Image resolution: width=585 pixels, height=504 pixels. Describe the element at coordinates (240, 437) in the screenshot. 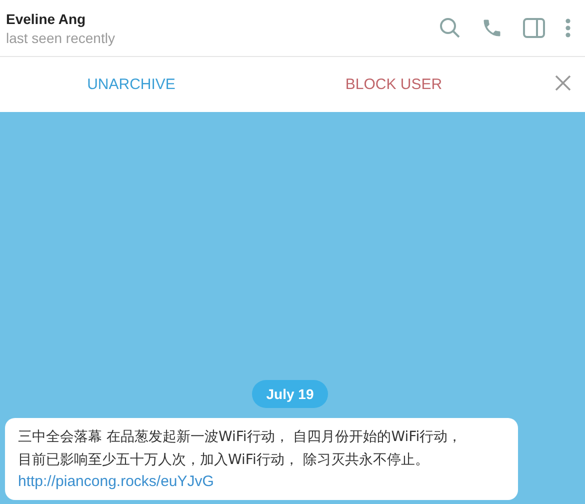

I see `message-text: 三中全会落幕 在品葱发起新一波WiFi行动， 自四月份开始的WiFi行动，` at that location.